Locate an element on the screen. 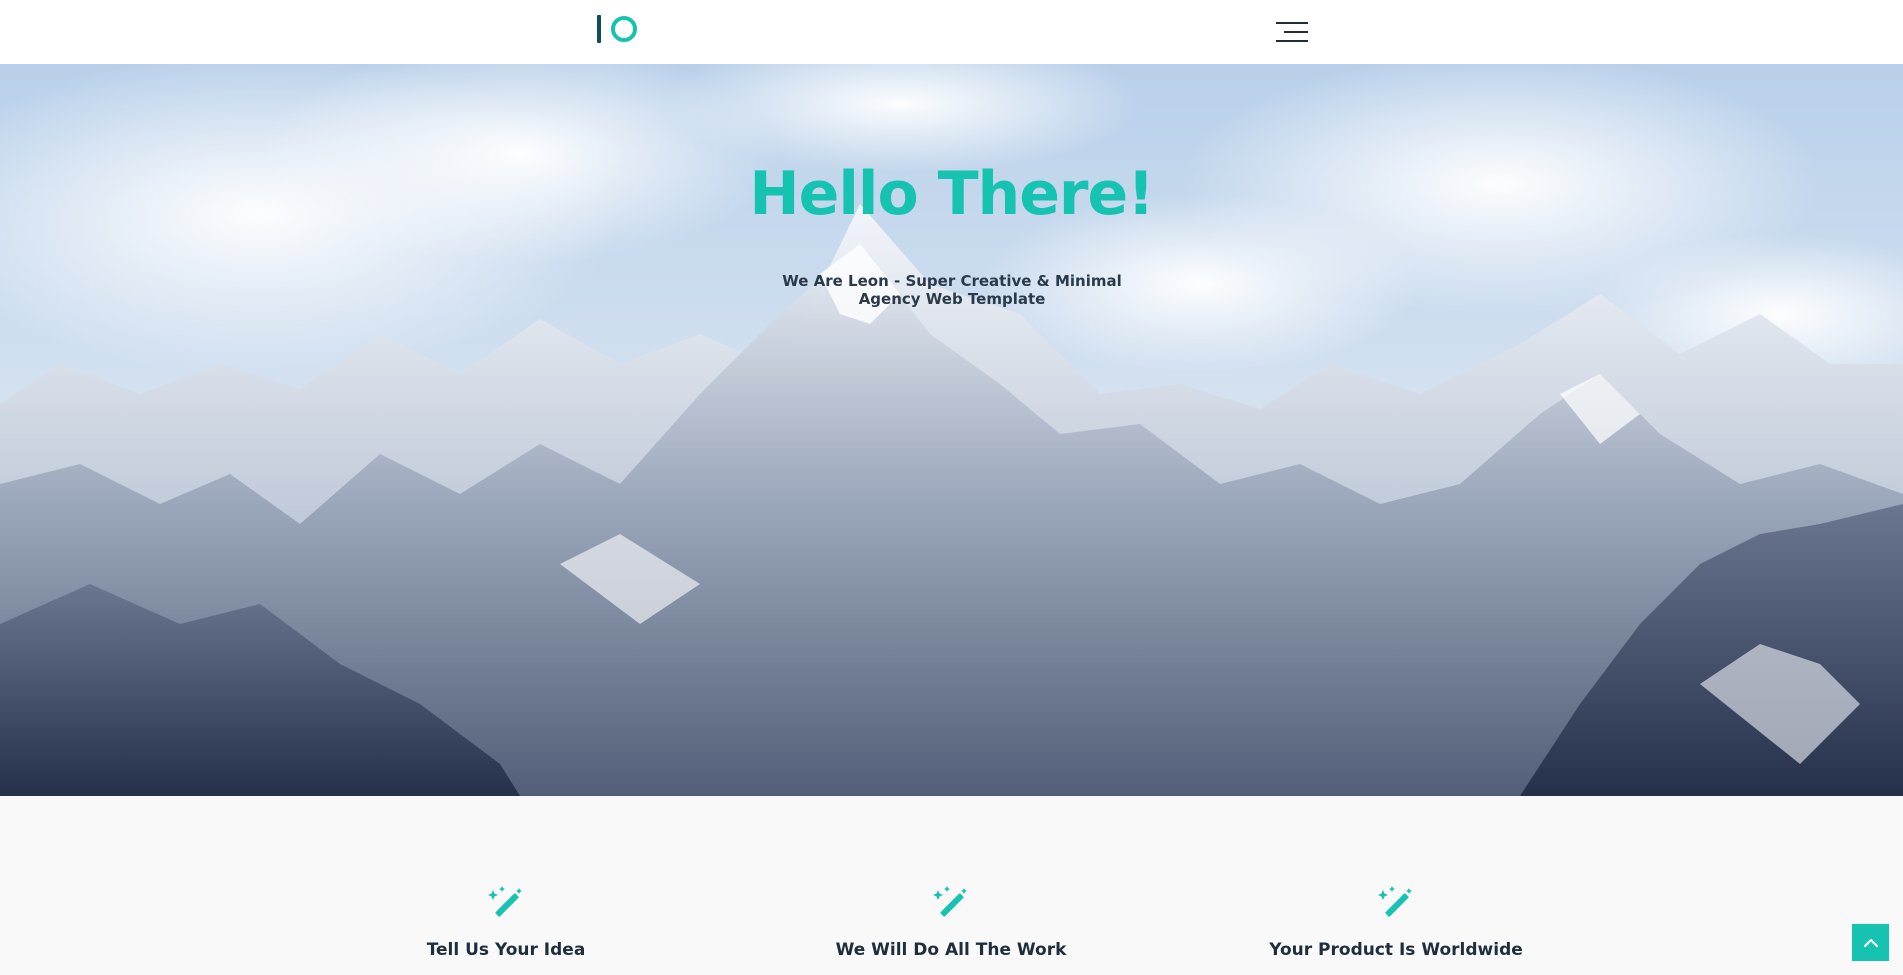  site-logo is located at coordinates (619, 29).